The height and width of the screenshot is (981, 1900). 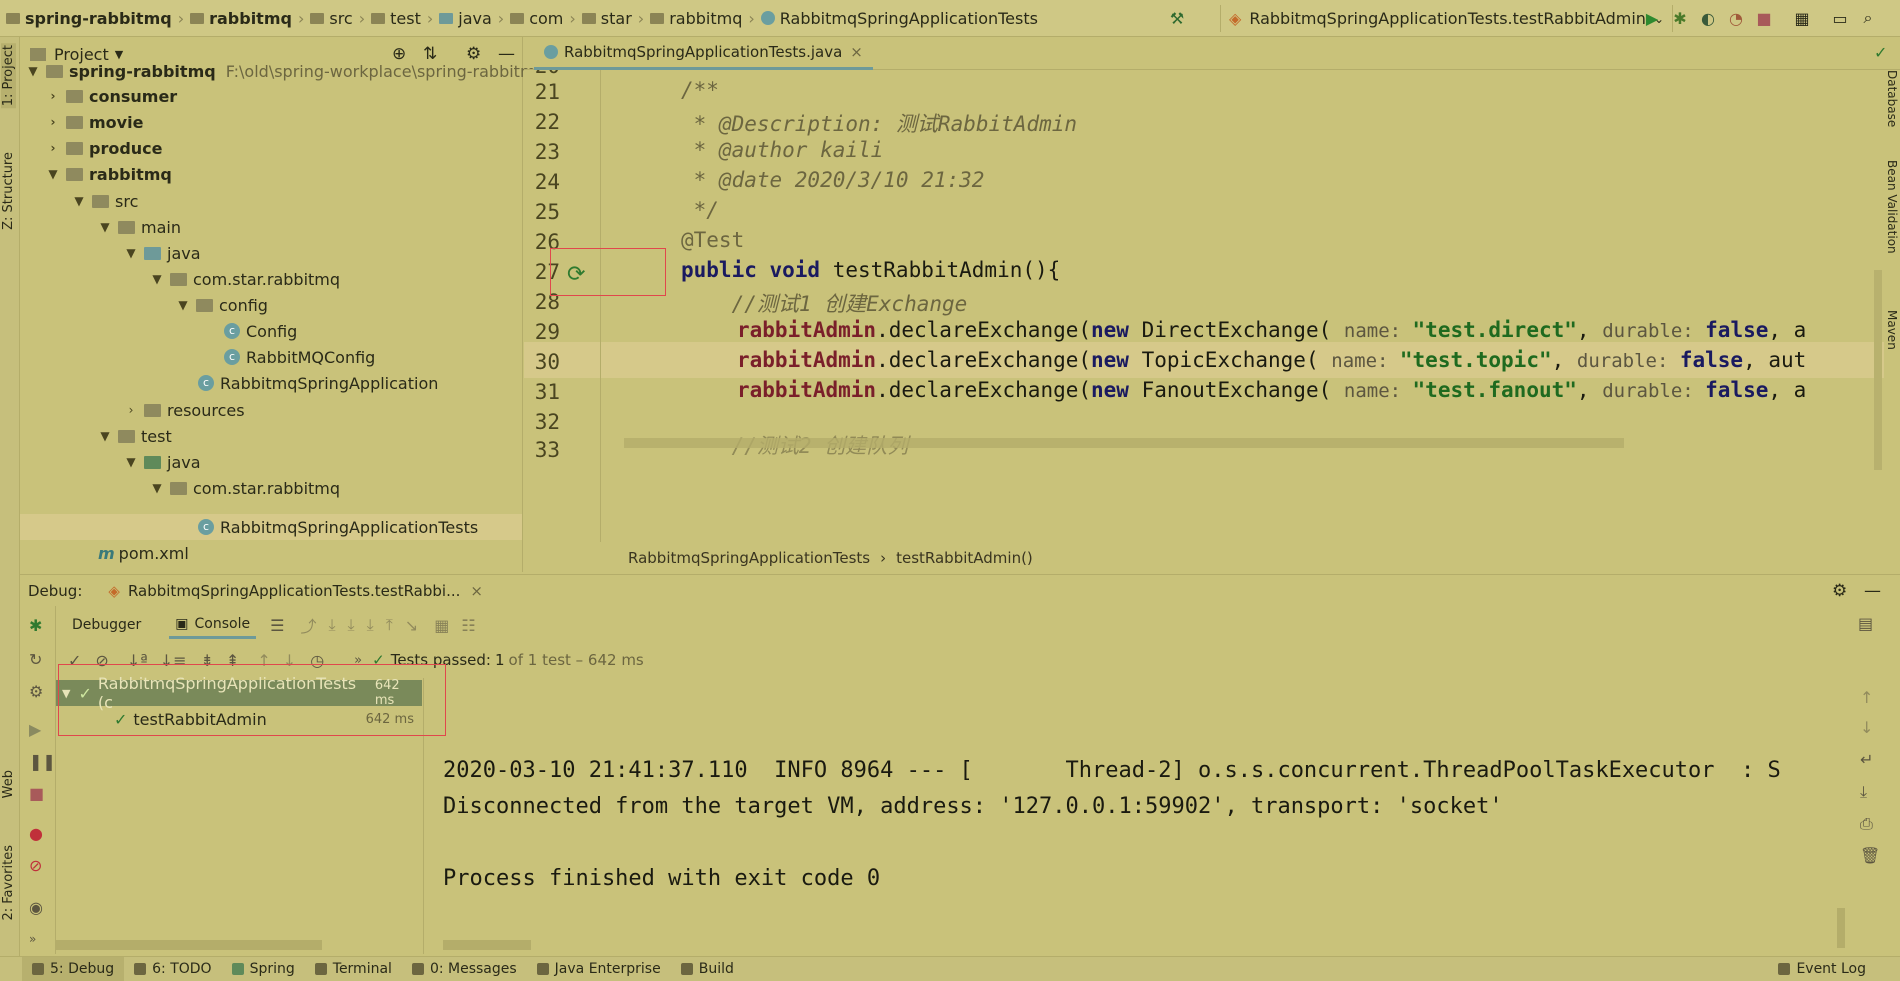 I want to click on package-icon, so click(x=204, y=305).